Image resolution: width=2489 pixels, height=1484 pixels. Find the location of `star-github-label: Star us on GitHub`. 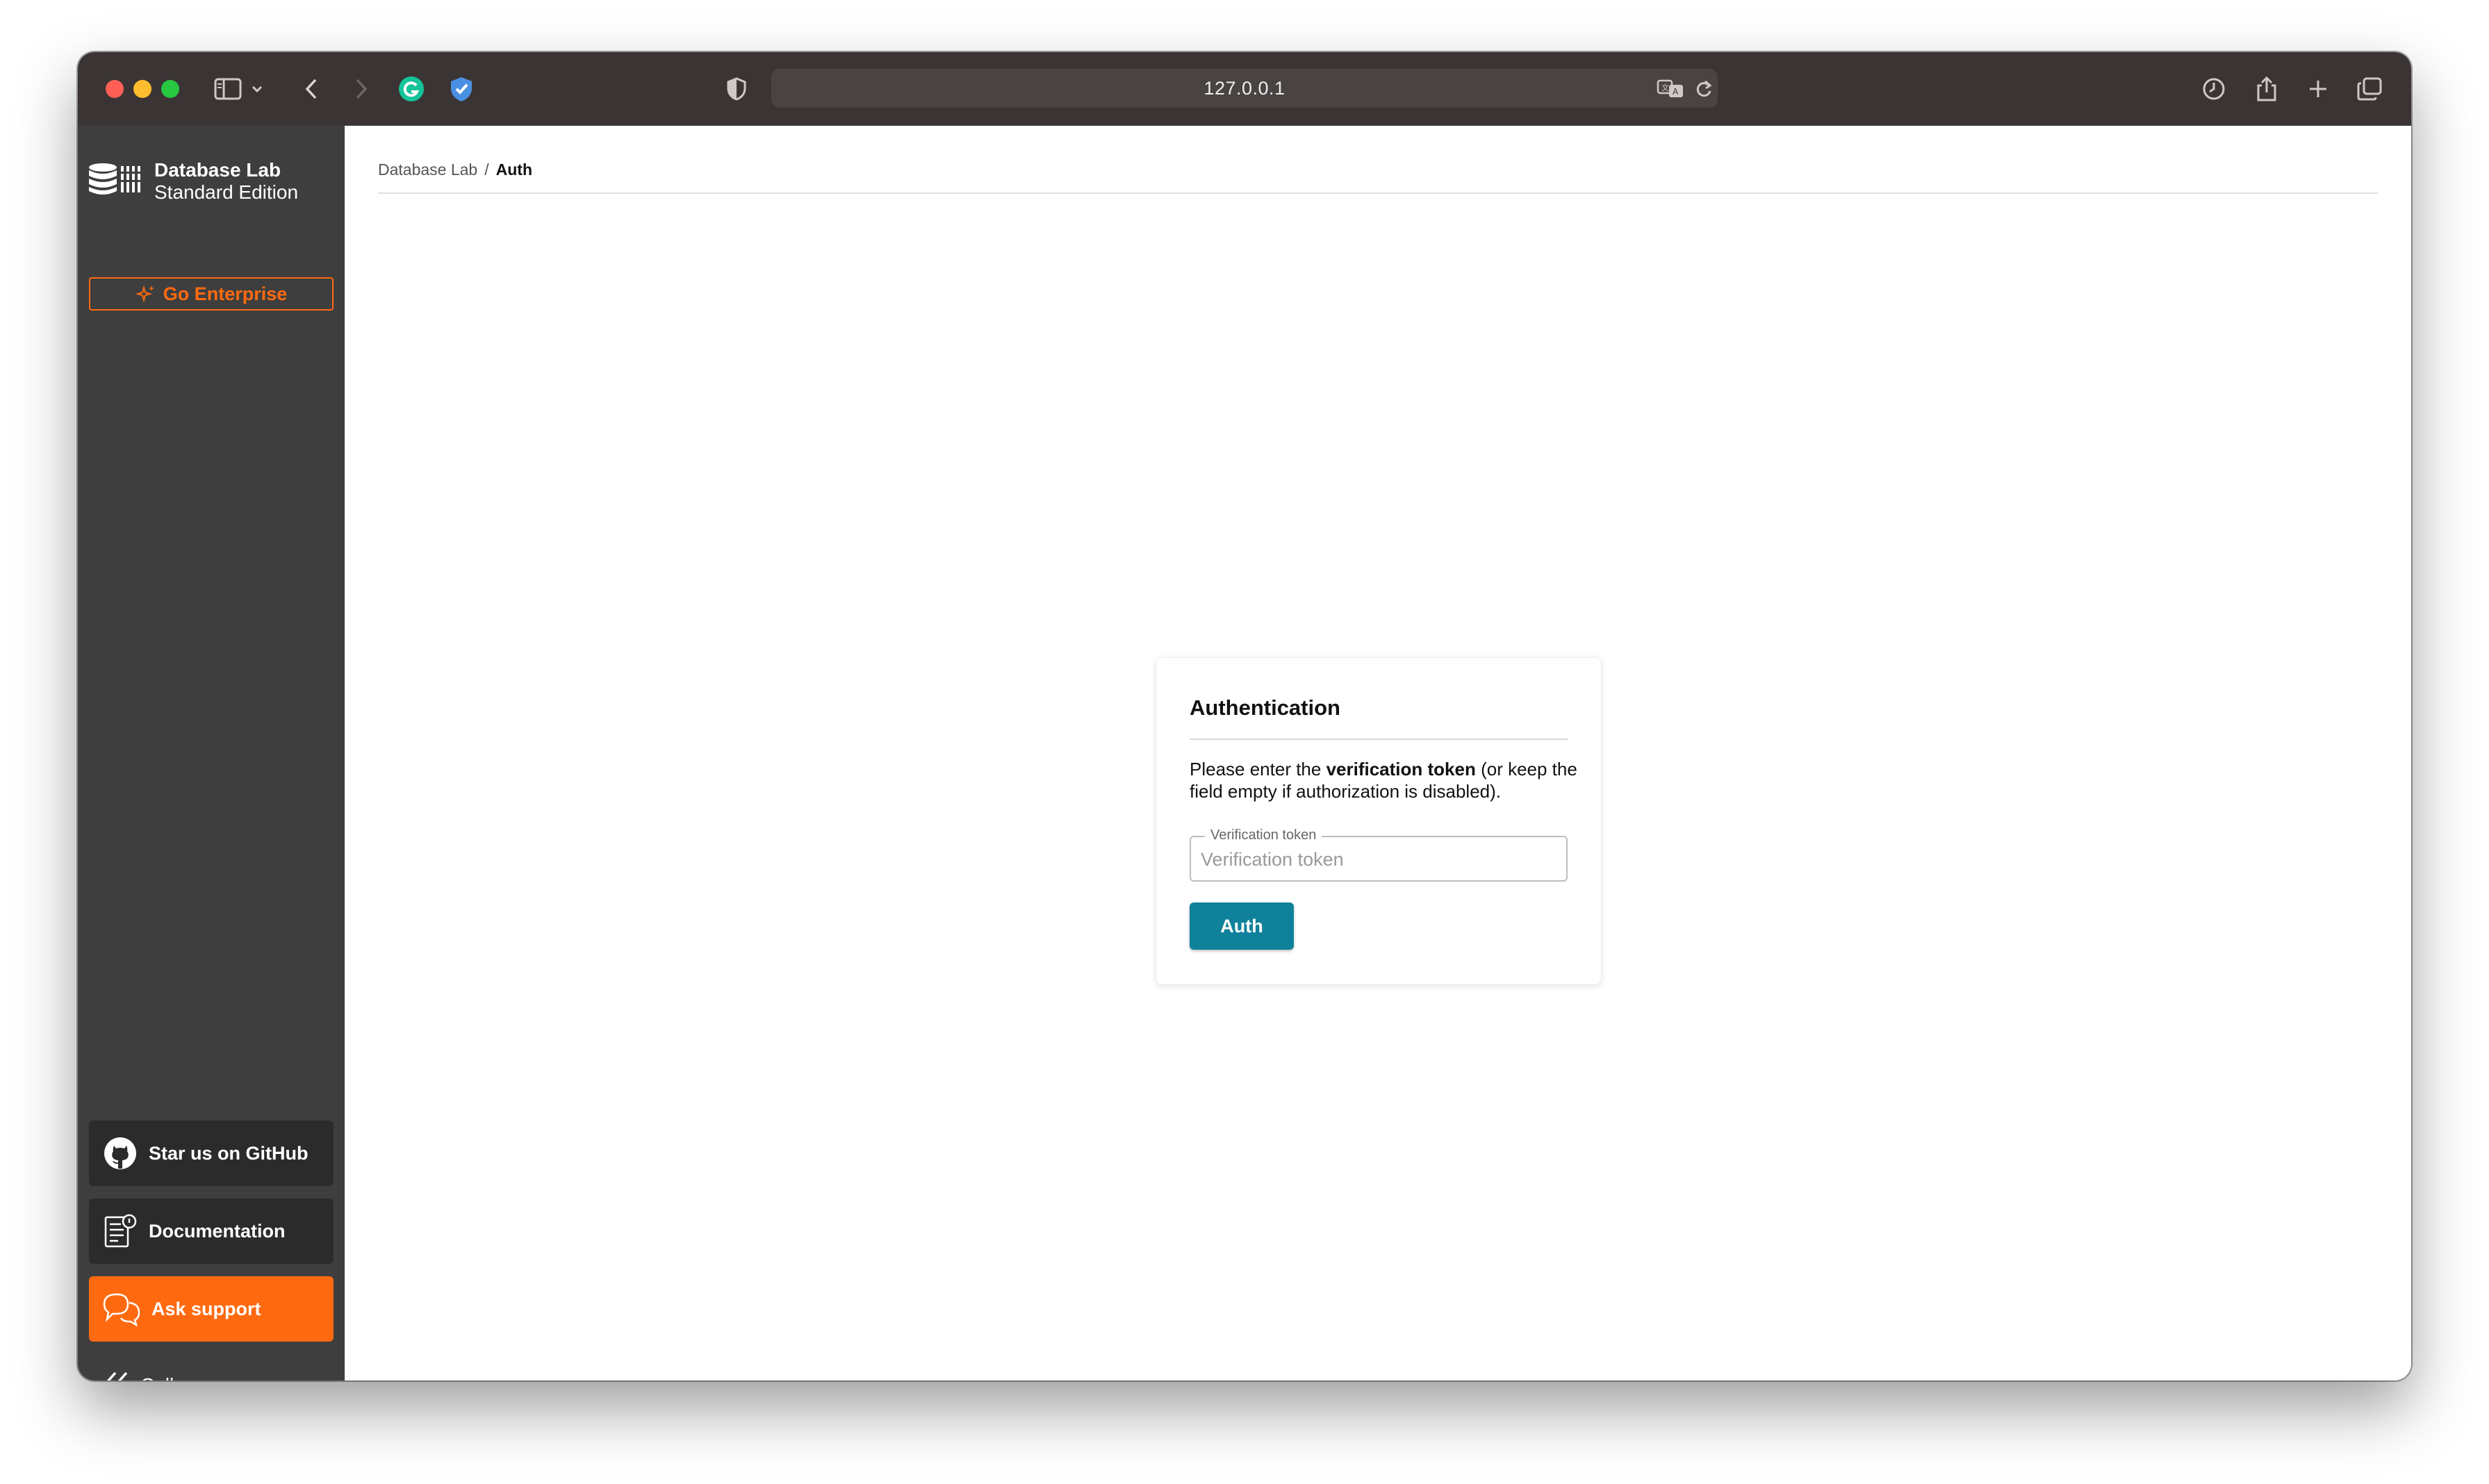

star-github-label: Star us on GitHub is located at coordinates (229, 1153).